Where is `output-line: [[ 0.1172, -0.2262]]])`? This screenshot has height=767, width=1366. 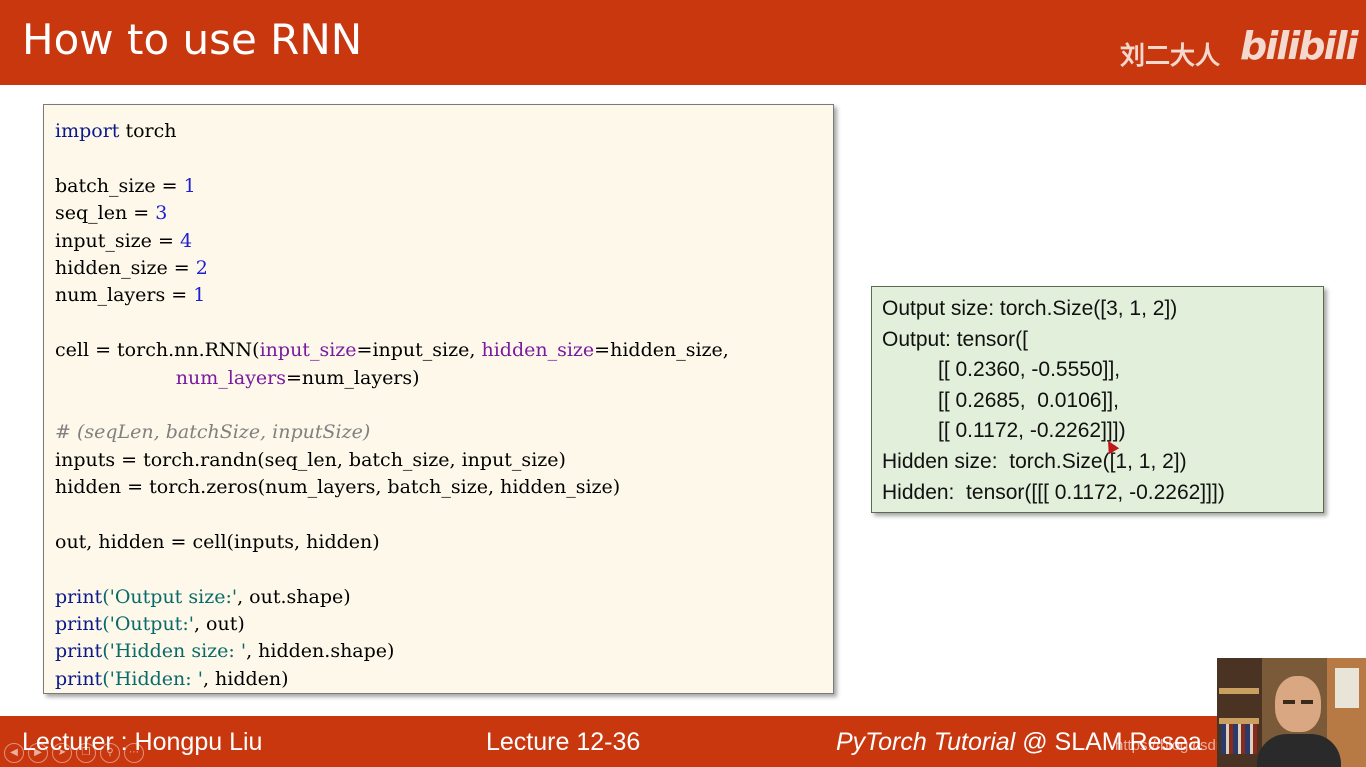 output-line: [[ 0.1172, -0.2262]]]) is located at coordinates (1032, 431).